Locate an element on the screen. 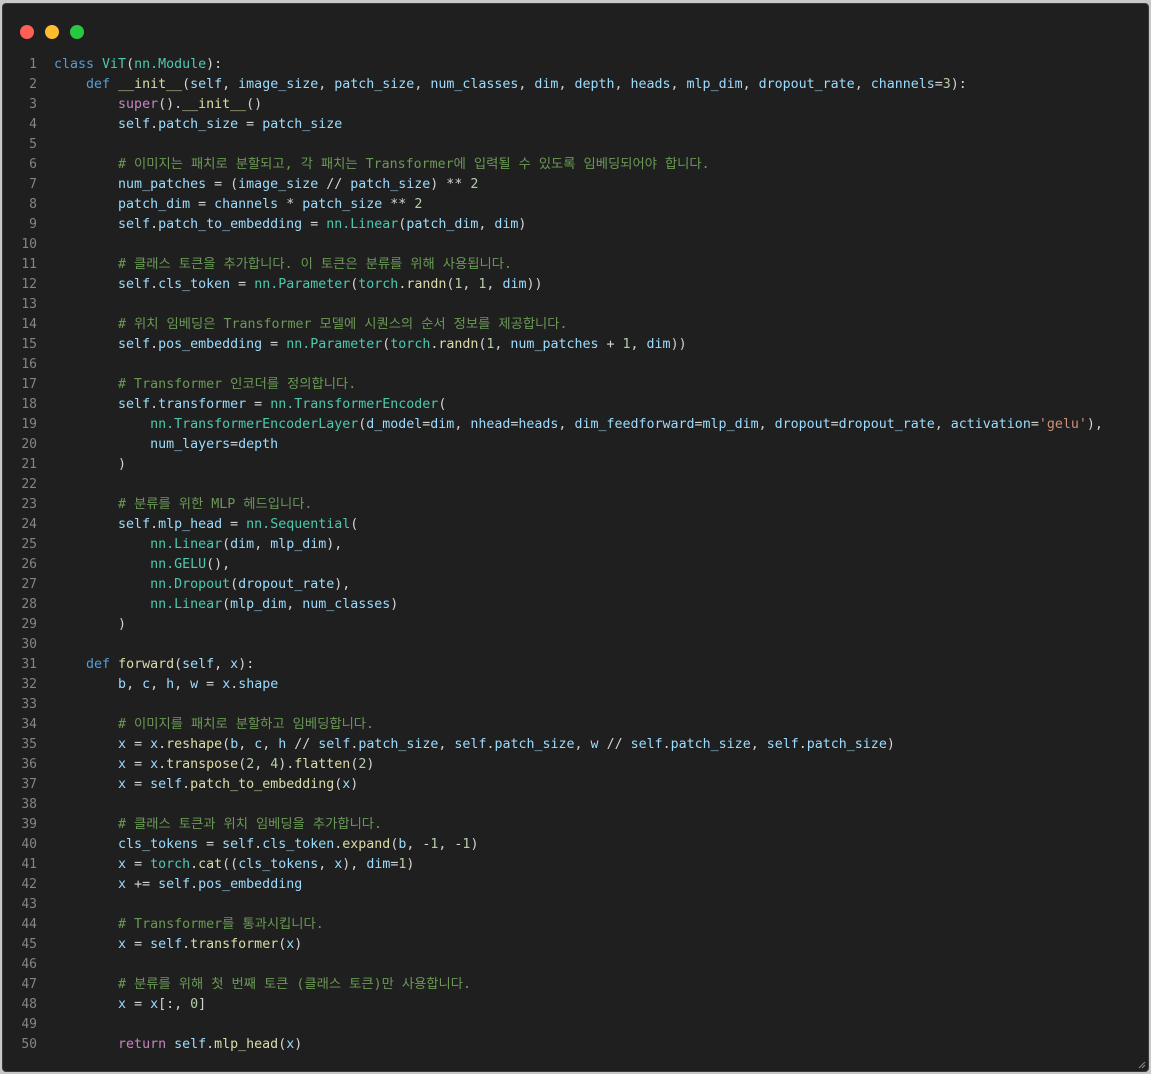 This screenshot has width=1151, height=1074. resize-handle-icon is located at coordinates (1141, 1064).